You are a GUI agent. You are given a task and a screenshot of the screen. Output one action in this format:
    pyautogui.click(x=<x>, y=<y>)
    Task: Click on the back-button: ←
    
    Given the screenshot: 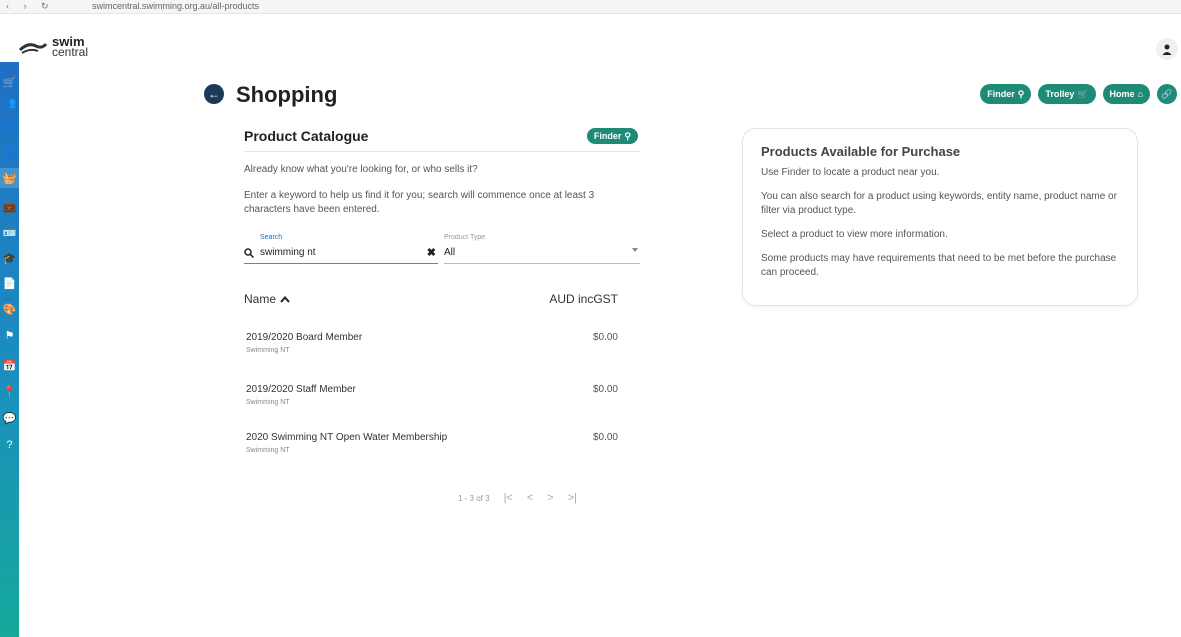 What is the action you would take?
    pyautogui.click(x=214, y=94)
    